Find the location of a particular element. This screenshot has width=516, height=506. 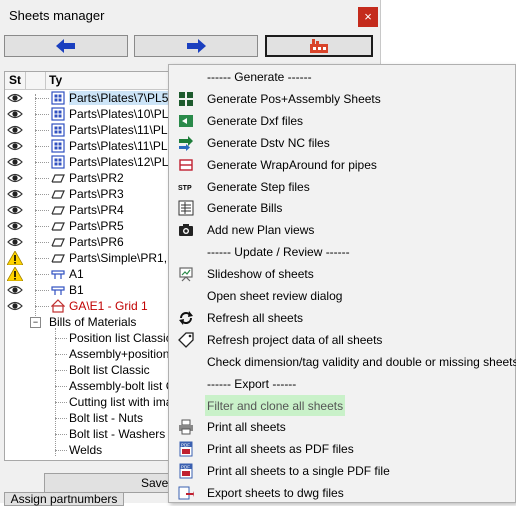

menu-item-open-sheet-review-dialog: Open sheet review dialog is located at coordinates (343, 295).